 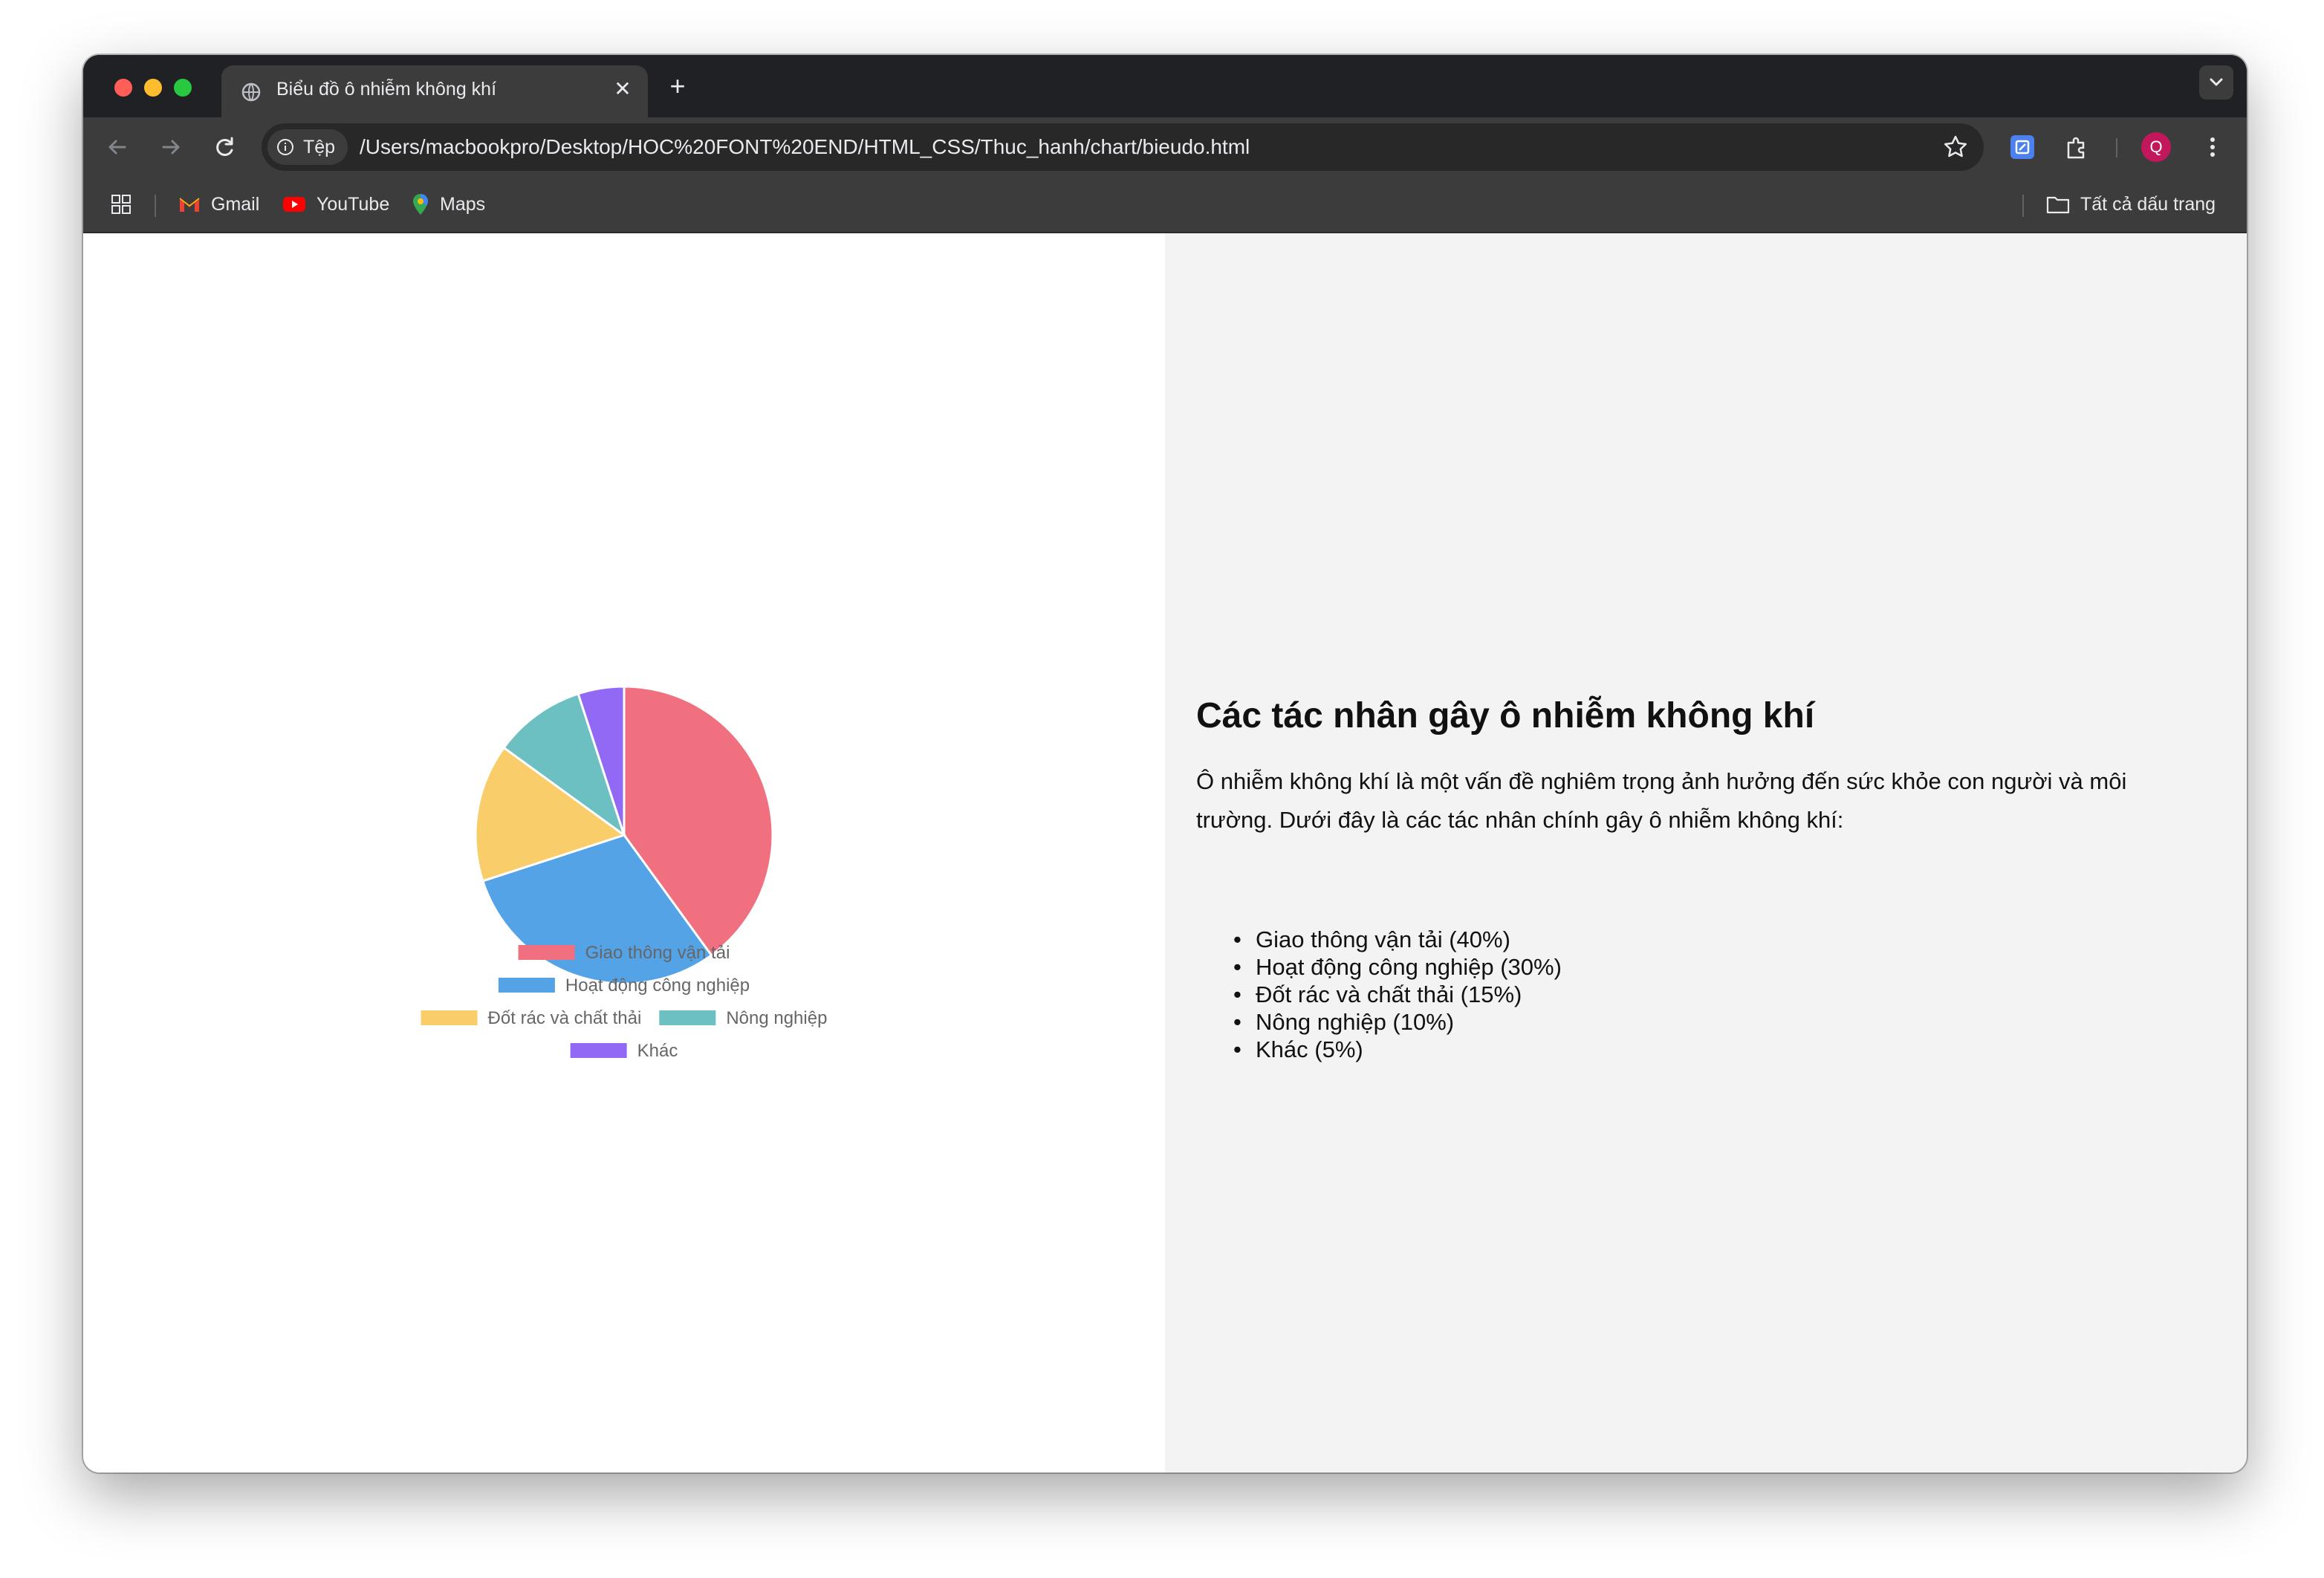 I want to click on bookmarks-divider, so click(x=155, y=206).